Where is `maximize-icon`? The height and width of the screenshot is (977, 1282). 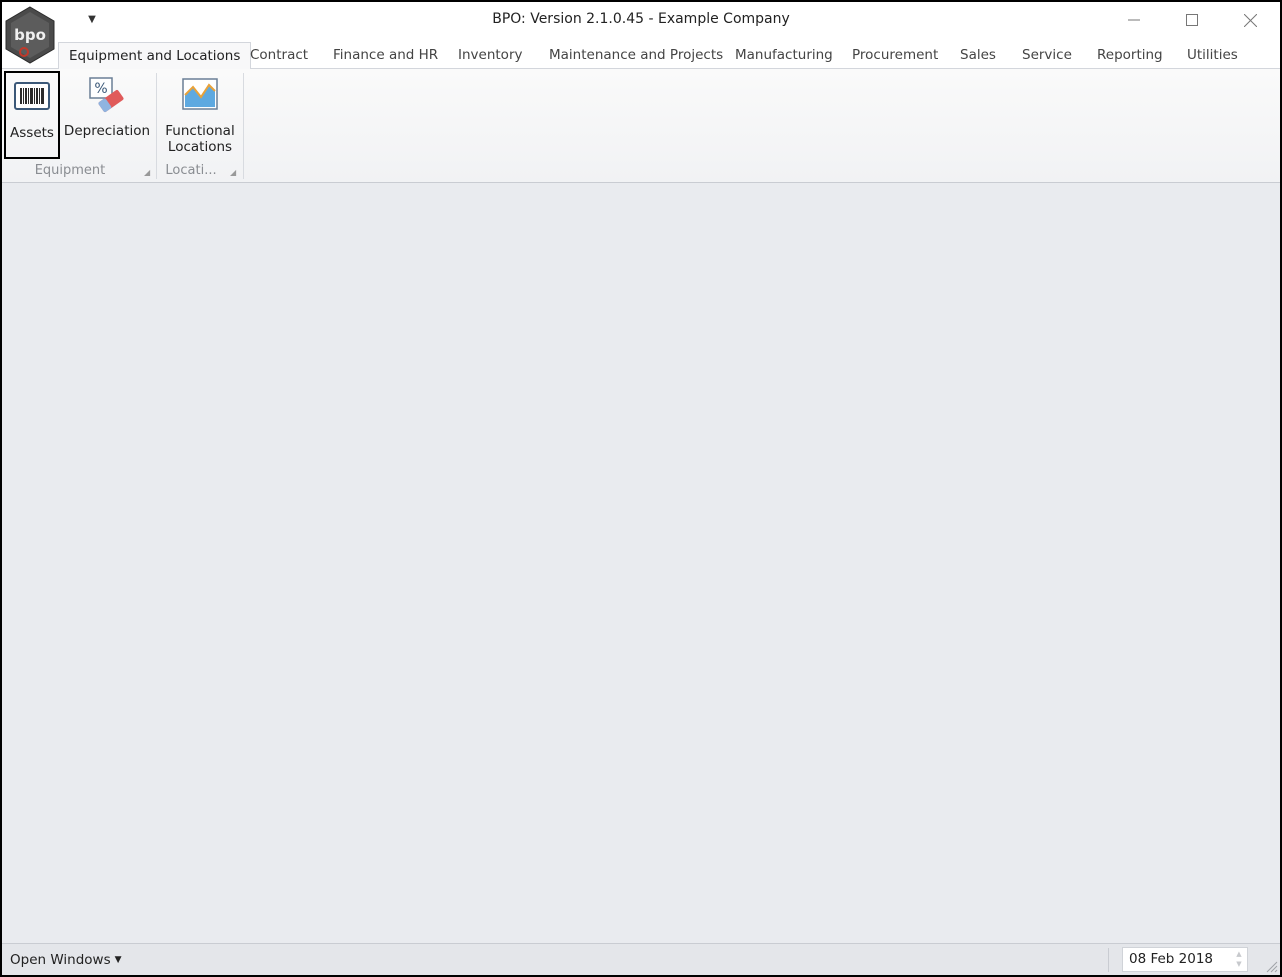 maximize-icon is located at coordinates (1192, 20).